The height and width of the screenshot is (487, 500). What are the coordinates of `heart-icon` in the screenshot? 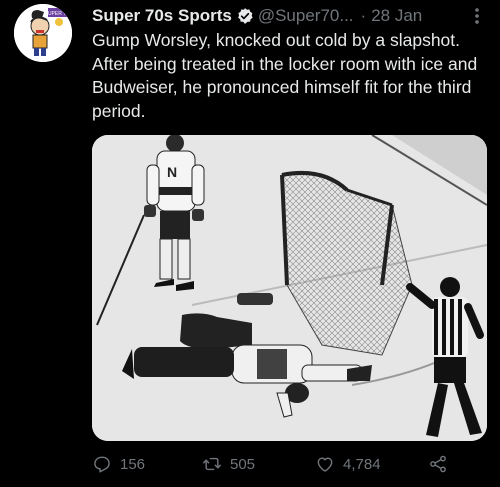 It's located at (325, 464).